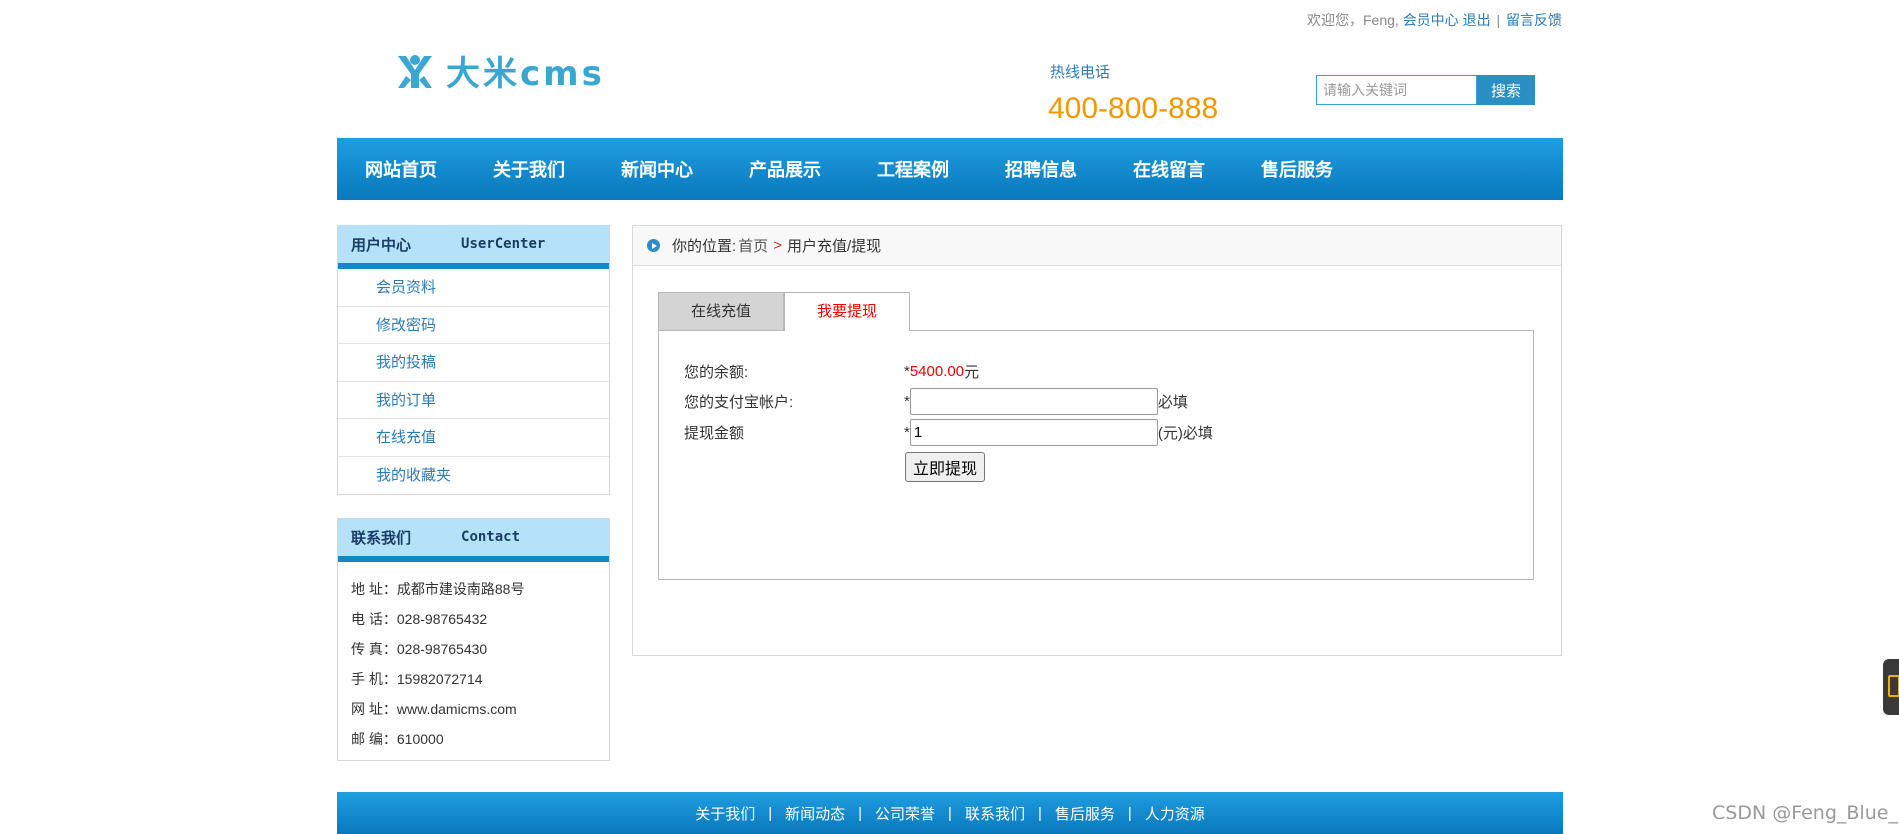 The width and height of the screenshot is (1899, 834). What do you see at coordinates (1175, 813) in the screenshot?
I see `footer-link-hr: 人力资源` at bounding box center [1175, 813].